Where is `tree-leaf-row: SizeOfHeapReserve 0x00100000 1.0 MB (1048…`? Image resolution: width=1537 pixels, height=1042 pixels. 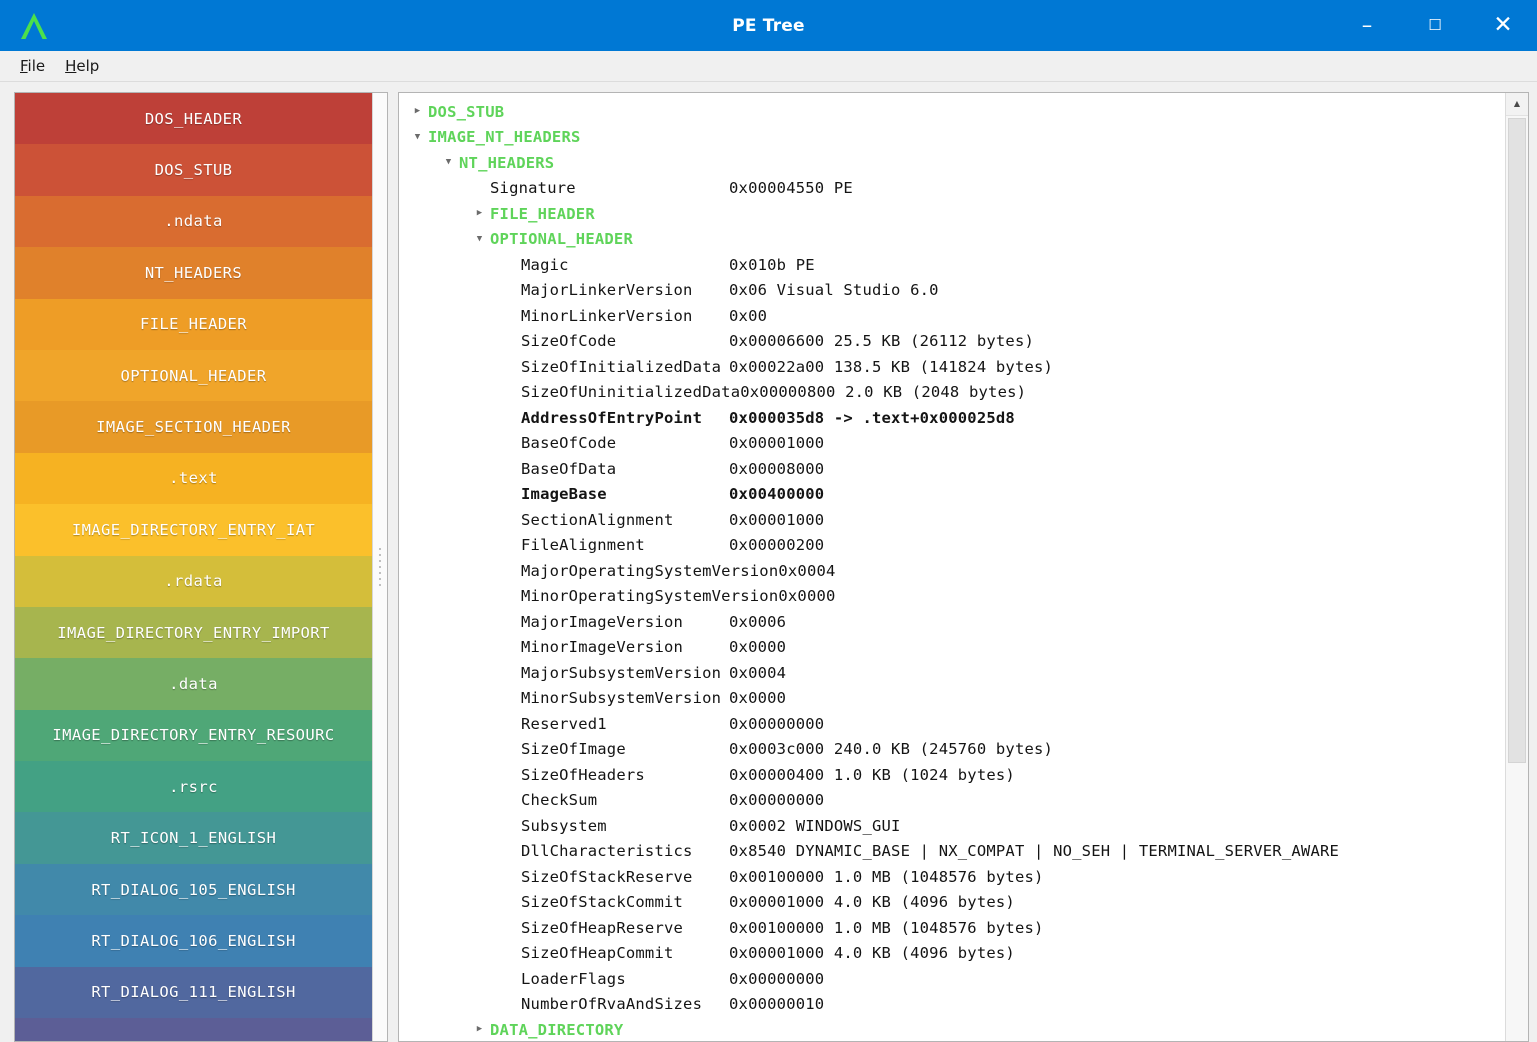
tree-leaf-row: SizeOfHeapReserve 0x00100000 1.0 MB (1048… is located at coordinates (952, 928).